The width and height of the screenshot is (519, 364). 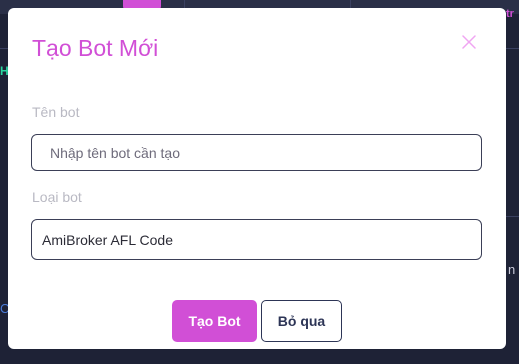 I want to click on close-button, so click(x=471, y=44).